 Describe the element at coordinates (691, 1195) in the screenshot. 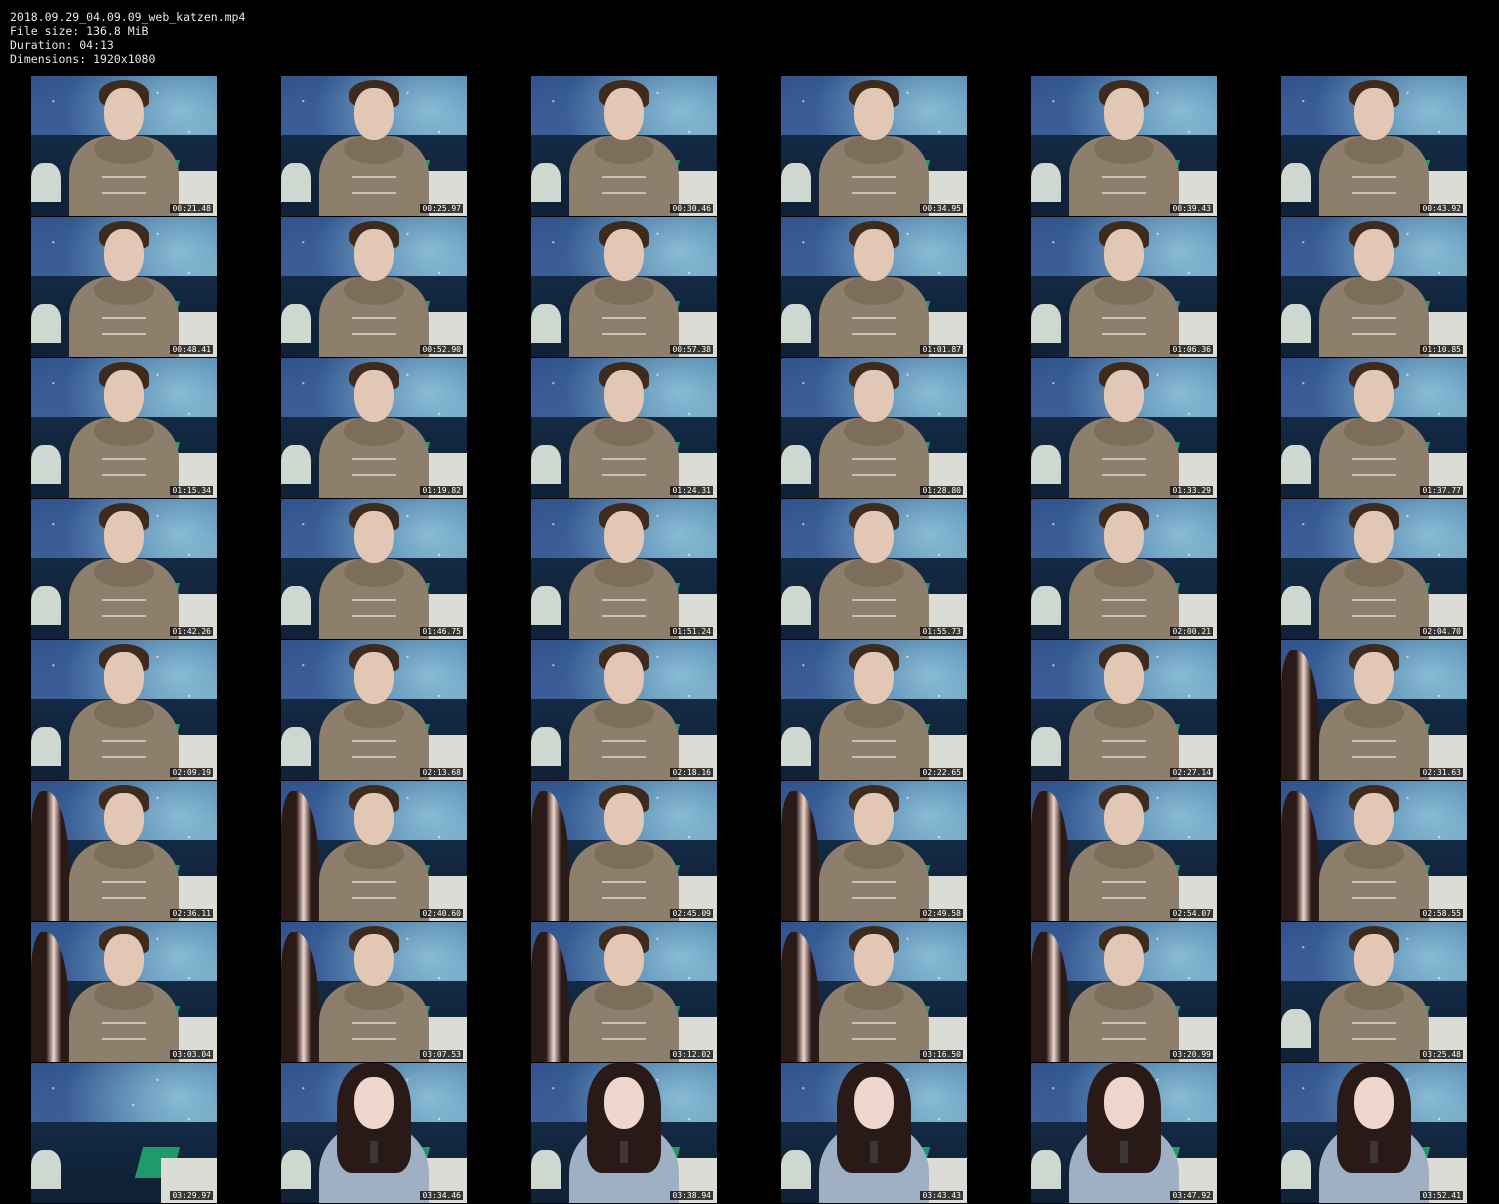

I see `thumbnail-timestamp: 03:38.94` at that location.